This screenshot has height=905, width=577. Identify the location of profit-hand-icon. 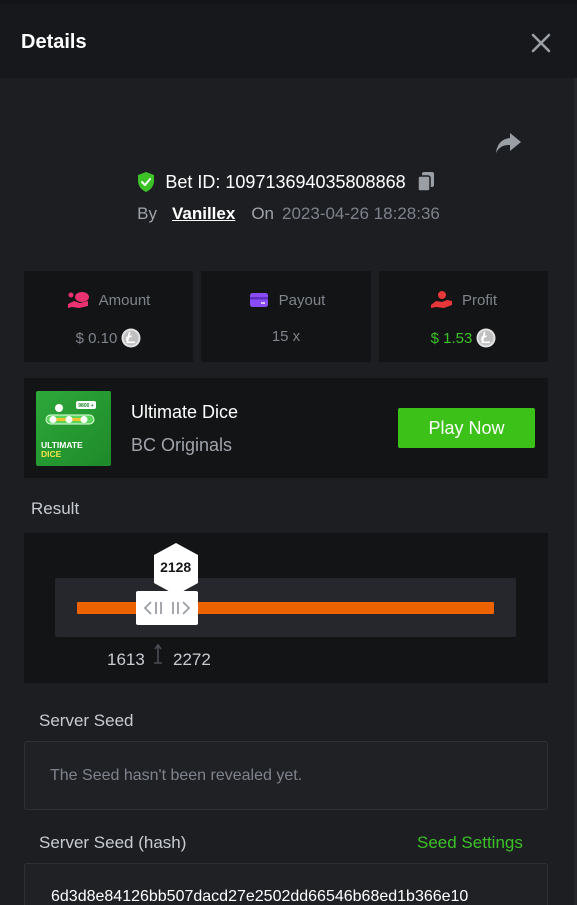
(441, 299).